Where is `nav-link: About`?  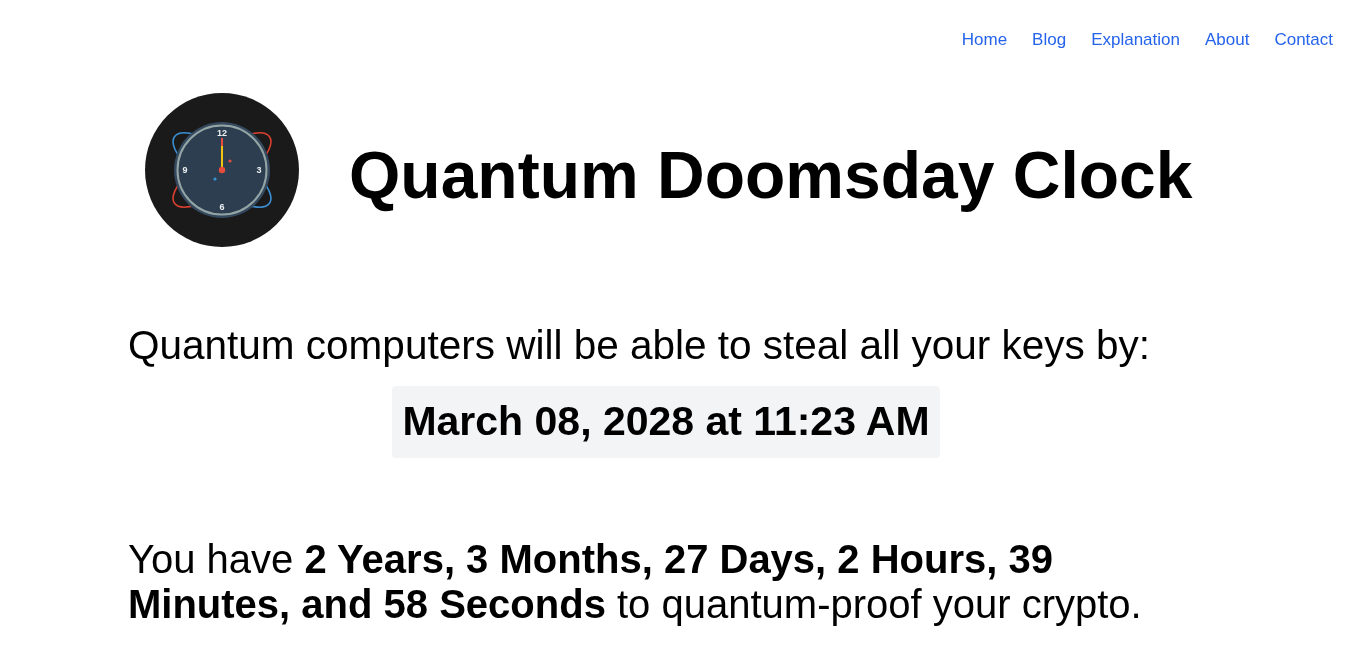 nav-link: About is located at coordinates (1227, 41).